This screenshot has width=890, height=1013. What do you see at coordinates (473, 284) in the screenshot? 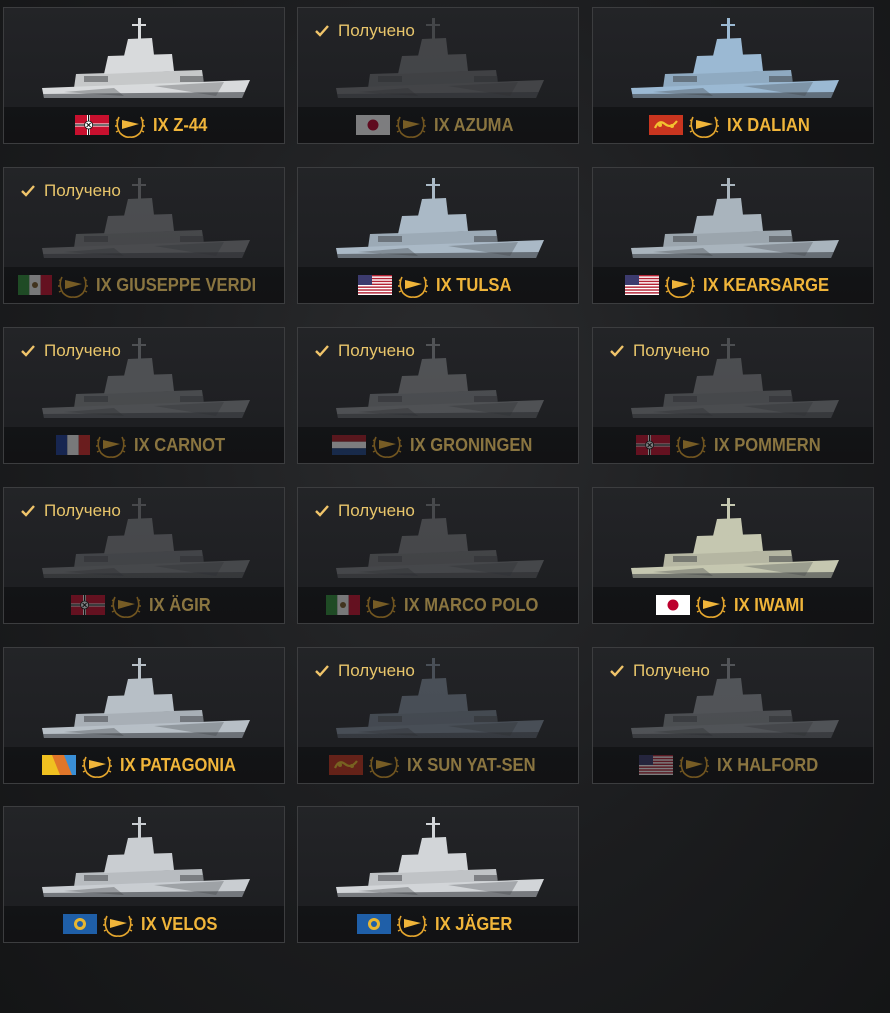
I see `ship-name: IX TULSA` at bounding box center [473, 284].